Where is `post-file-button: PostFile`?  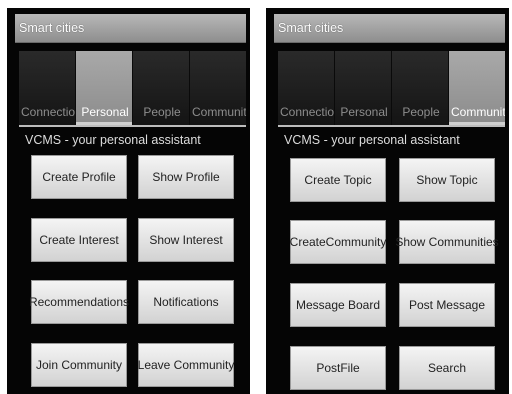
post-file-button: PostFile is located at coordinates (338, 368).